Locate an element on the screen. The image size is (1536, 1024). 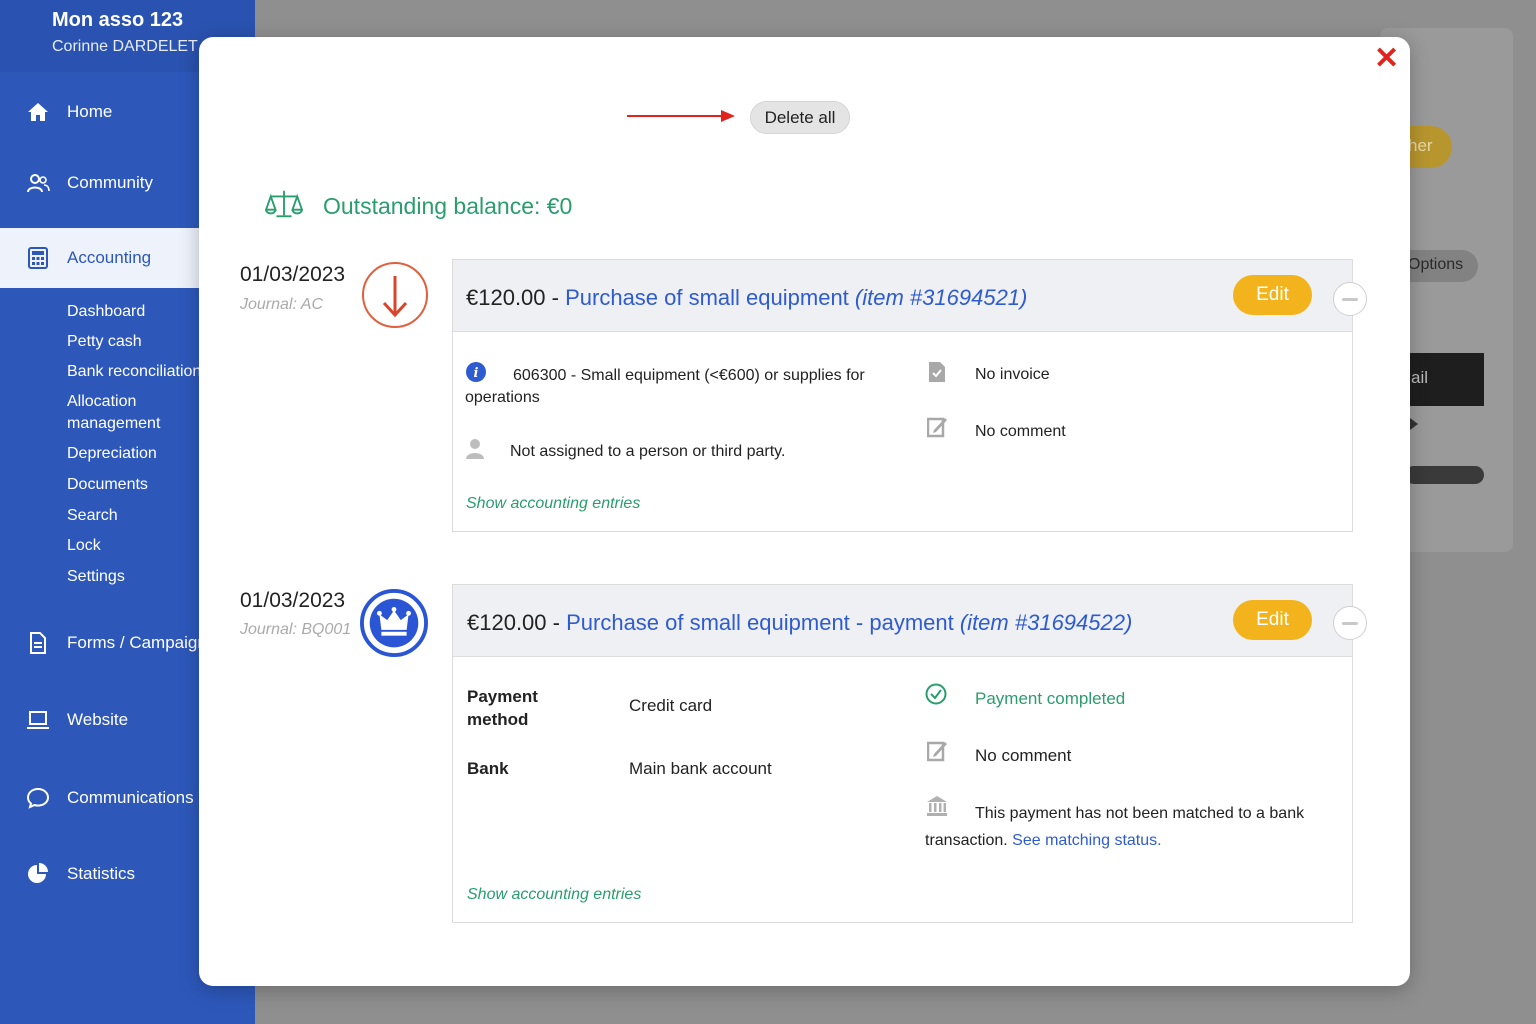
nav-label: Communications is located at coordinates (130, 797).